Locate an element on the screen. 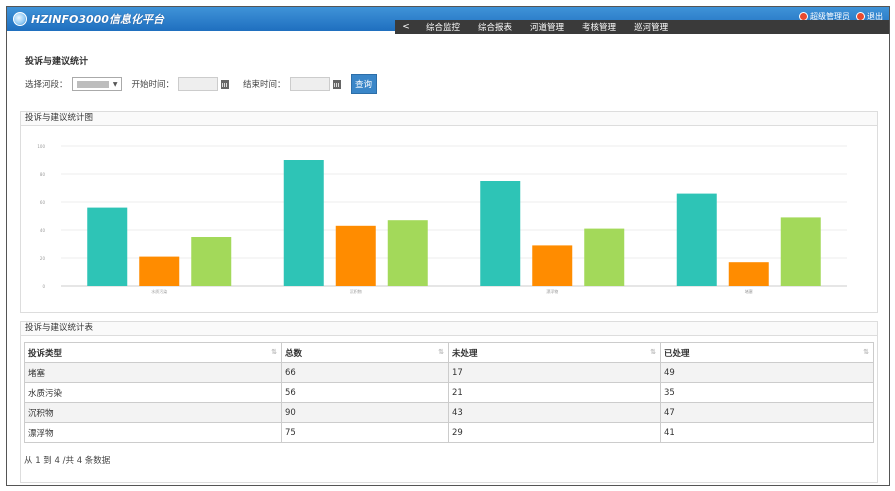  table-row: 堵塞 66 17 49 is located at coordinates (449, 372).